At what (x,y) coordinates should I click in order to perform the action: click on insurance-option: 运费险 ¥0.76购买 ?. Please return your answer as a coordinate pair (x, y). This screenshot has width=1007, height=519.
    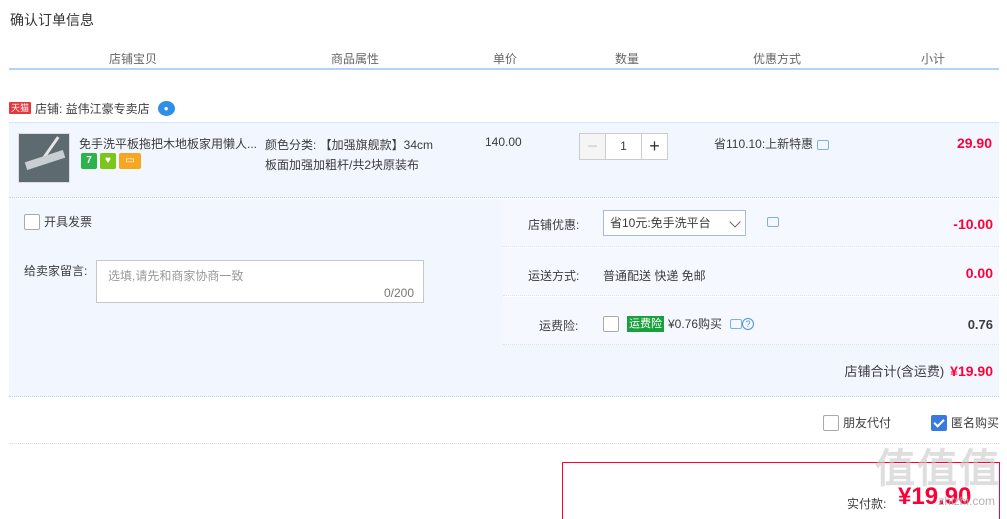
    Looking at the image, I should click on (679, 323).